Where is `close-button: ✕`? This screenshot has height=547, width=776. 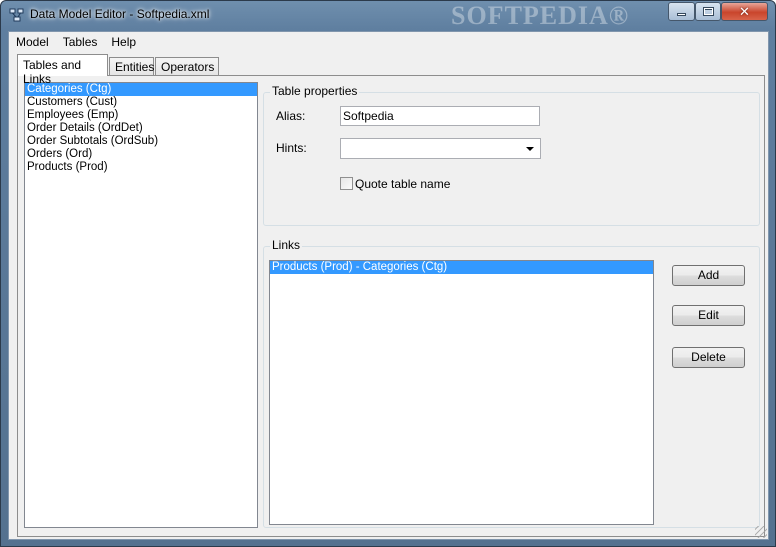
close-button: ✕ is located at coordinates (744, 11).